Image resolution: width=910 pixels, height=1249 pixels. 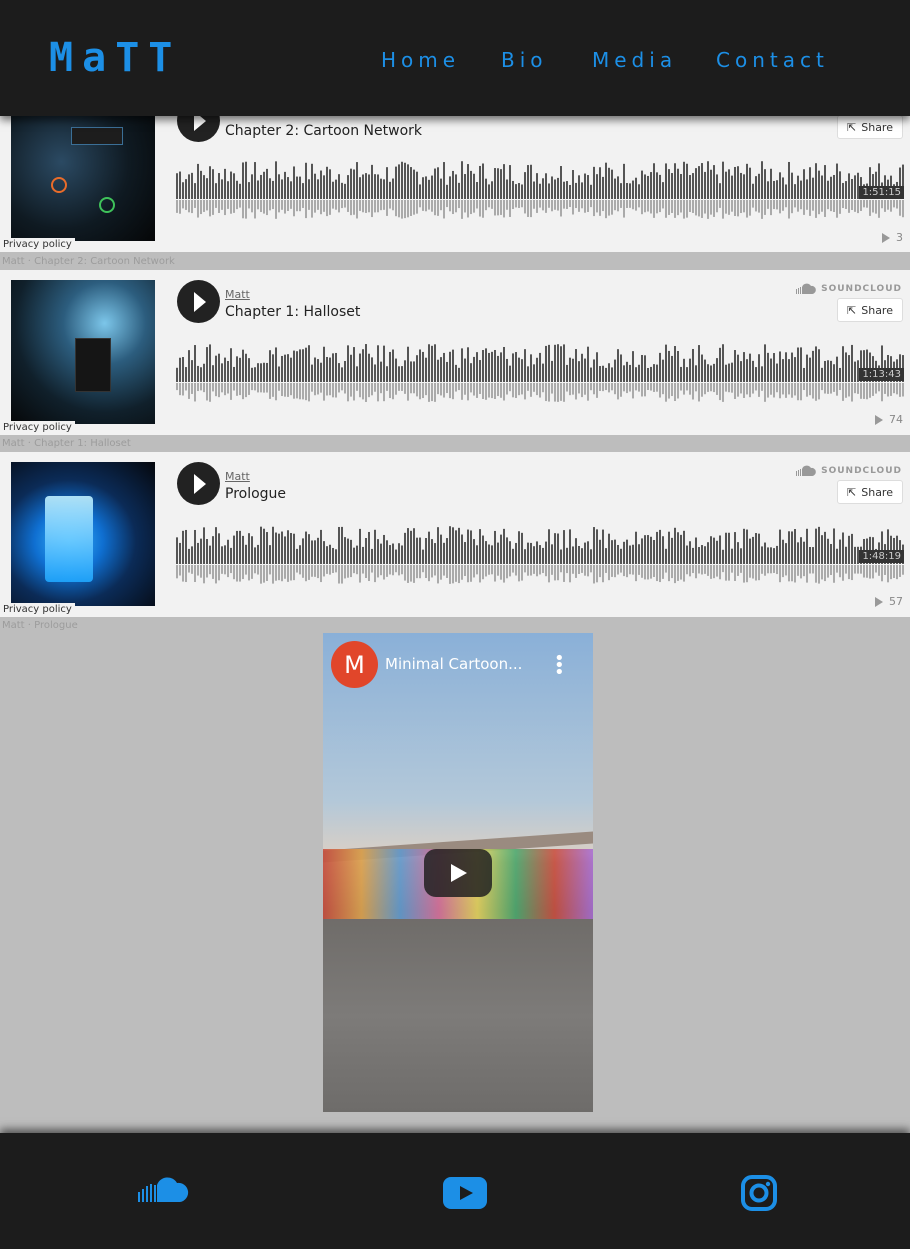 I want to click on channel-avatar: M, so click(x=354, y=664).